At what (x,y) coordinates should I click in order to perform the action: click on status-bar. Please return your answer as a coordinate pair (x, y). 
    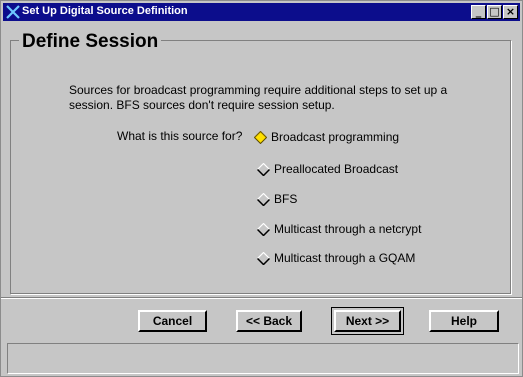
    Looking at the image, I should click on (263, 358).